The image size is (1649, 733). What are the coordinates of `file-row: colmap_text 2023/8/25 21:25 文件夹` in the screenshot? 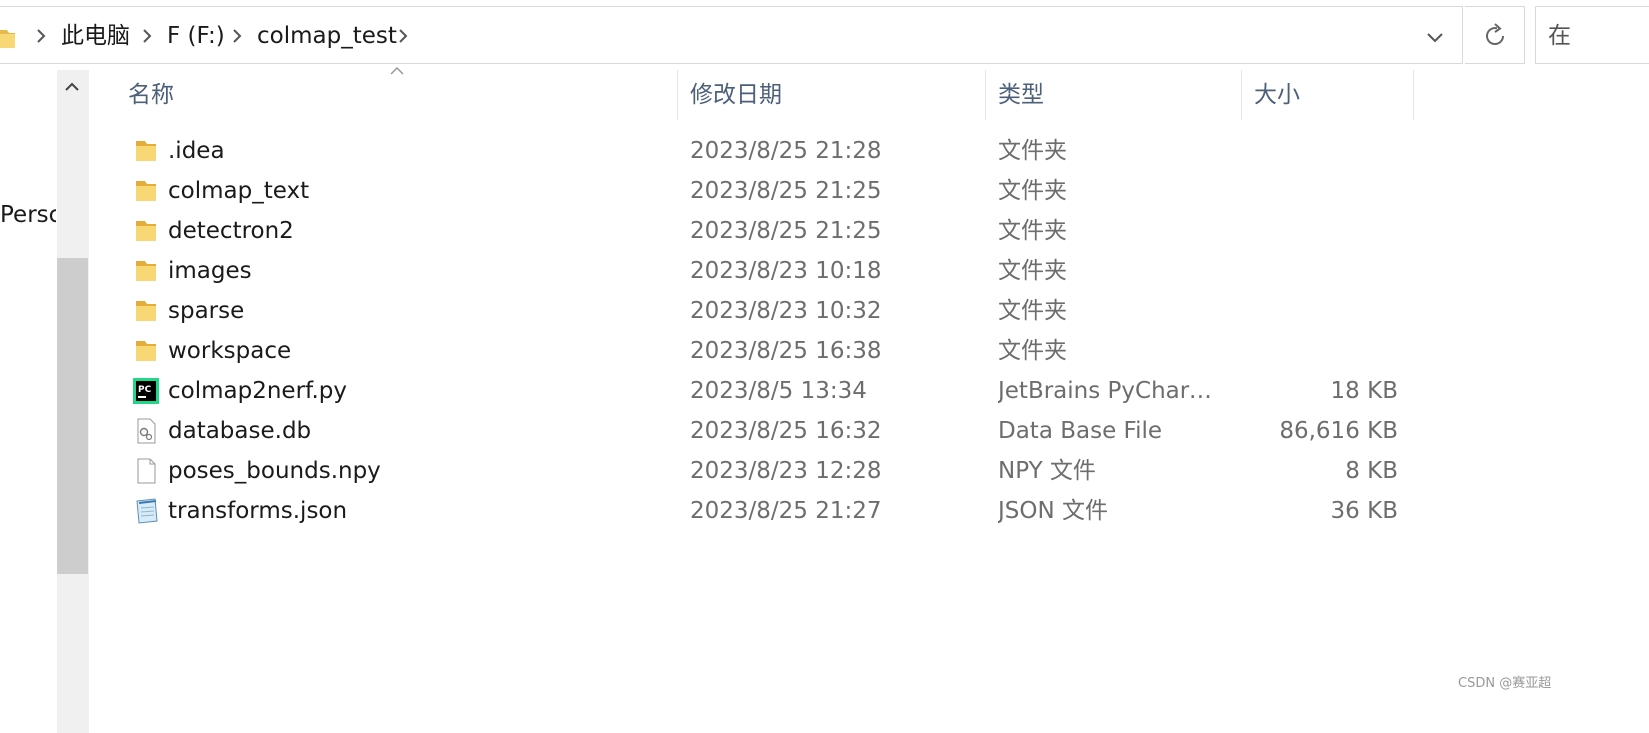 It's located at (773, 191).